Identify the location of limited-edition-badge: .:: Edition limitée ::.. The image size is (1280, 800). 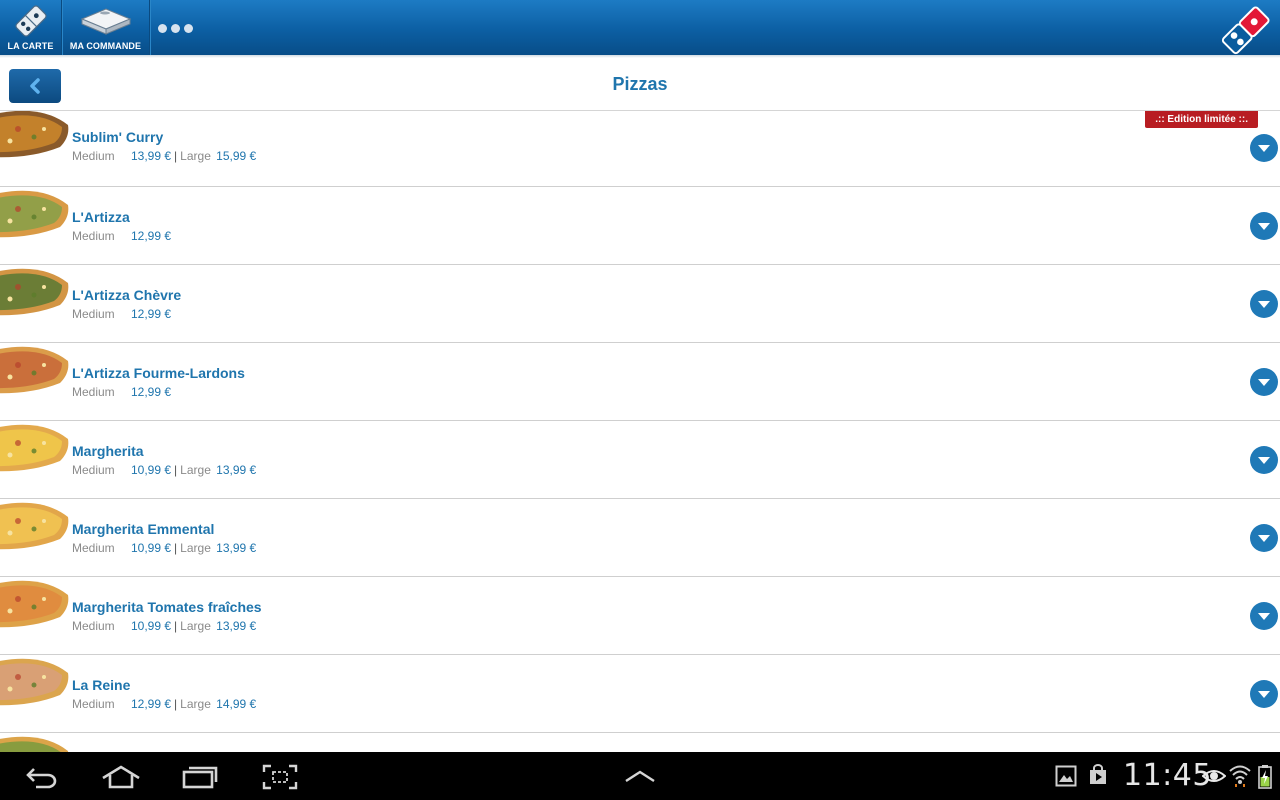
(1201, 119).